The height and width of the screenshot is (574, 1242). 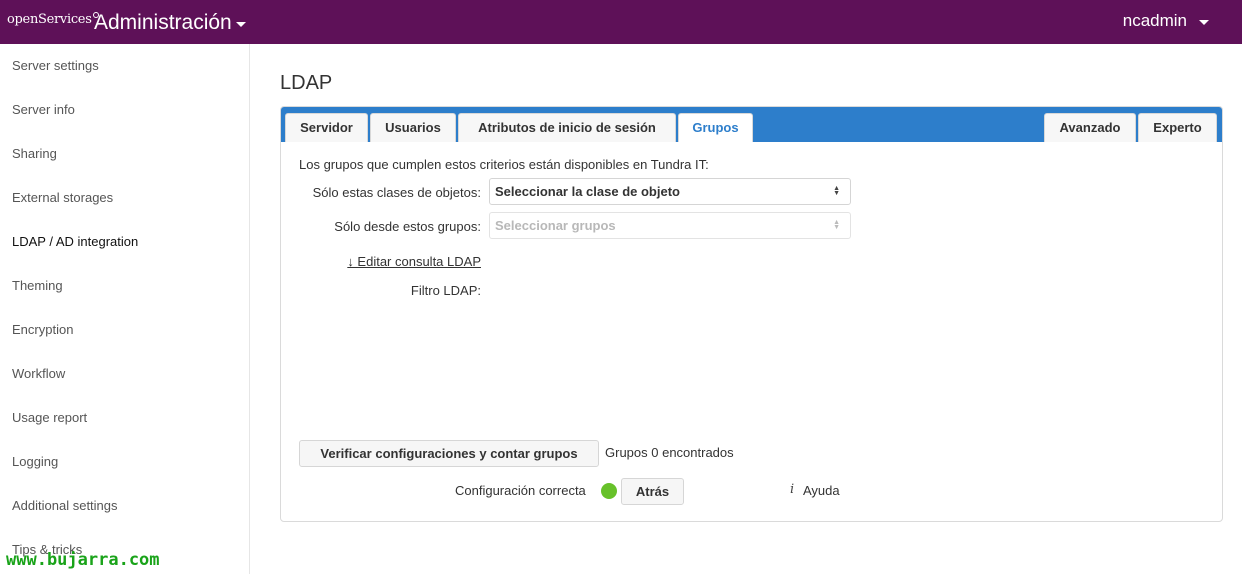 What do you see at coordinates (306, 83) in the screenshot?
I see `page-title: LDAP` at bounding box center [306, 83].